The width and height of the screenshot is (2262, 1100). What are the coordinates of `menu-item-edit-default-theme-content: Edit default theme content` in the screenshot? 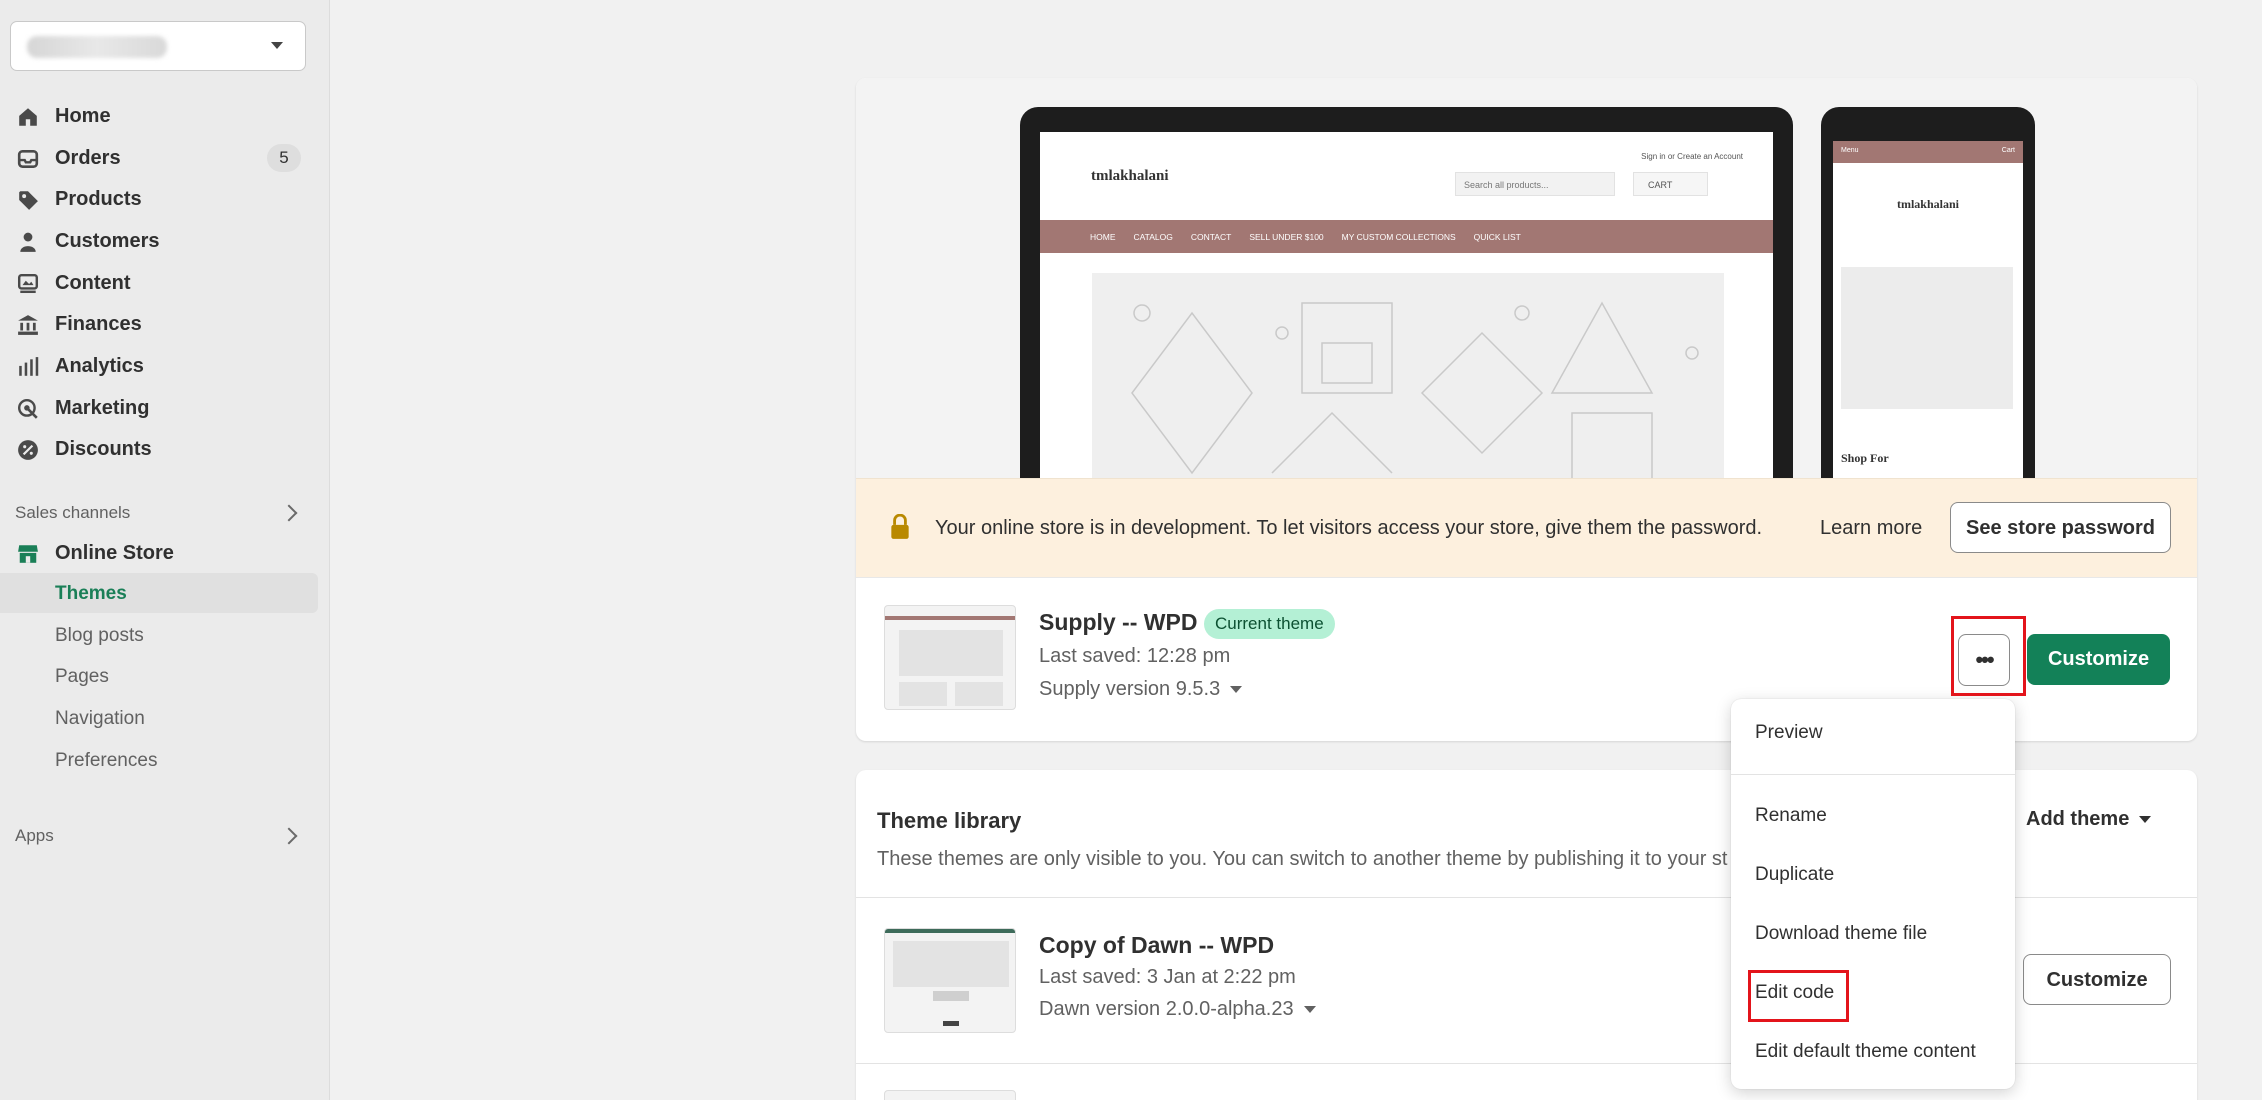 It's located at (1865, 1052).